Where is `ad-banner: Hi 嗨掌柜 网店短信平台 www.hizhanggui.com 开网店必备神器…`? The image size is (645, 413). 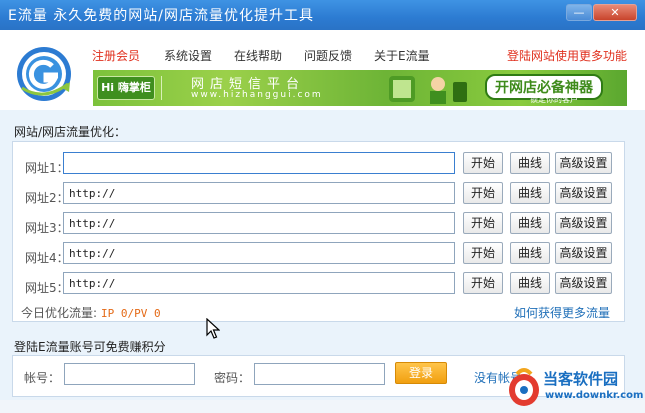
ad-banner: Hi 嗨掌柜 网店短信平台 www.hizhanggui.com 开网店必备神器… is located at coordinates (360, 88).